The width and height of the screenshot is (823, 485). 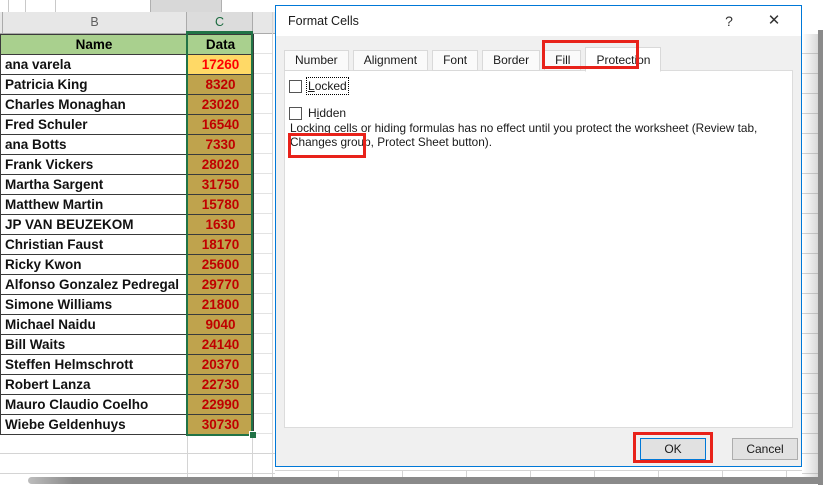 I want to click on data-cell: 1630, so click(x=221, y=225).